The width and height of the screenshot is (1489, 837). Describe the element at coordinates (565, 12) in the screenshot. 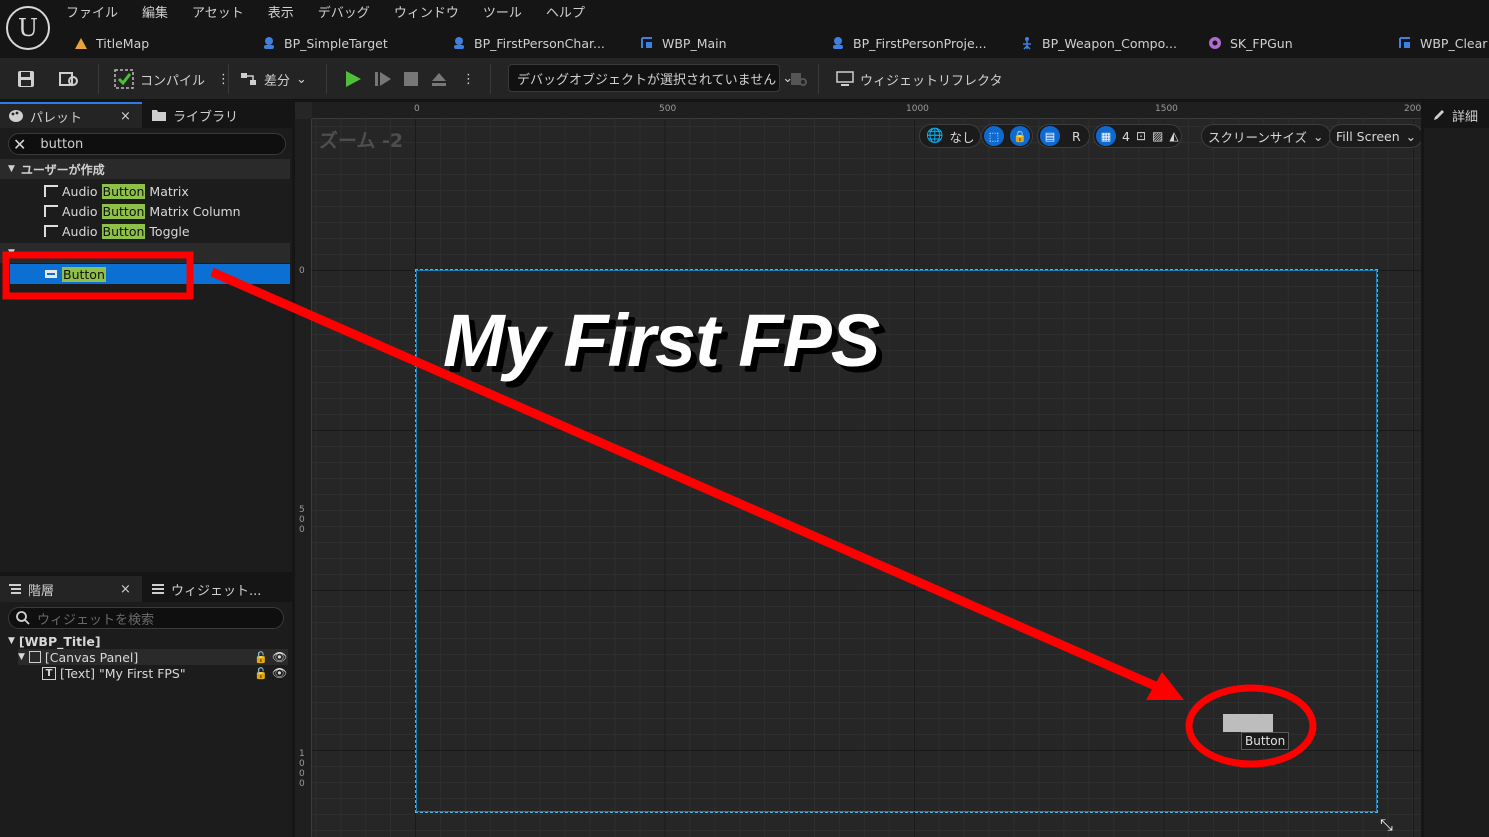

I see `menu-help: ヘルプ` at that location.